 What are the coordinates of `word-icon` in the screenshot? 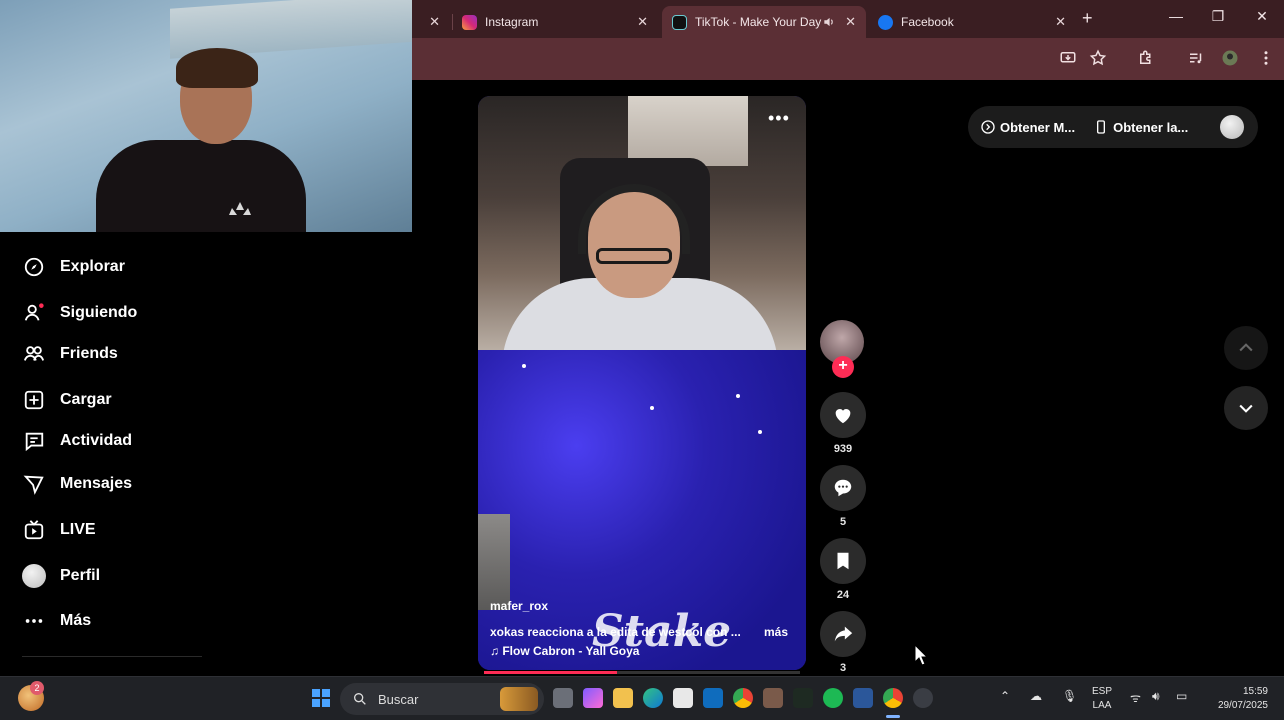 It's located at (863, 698).